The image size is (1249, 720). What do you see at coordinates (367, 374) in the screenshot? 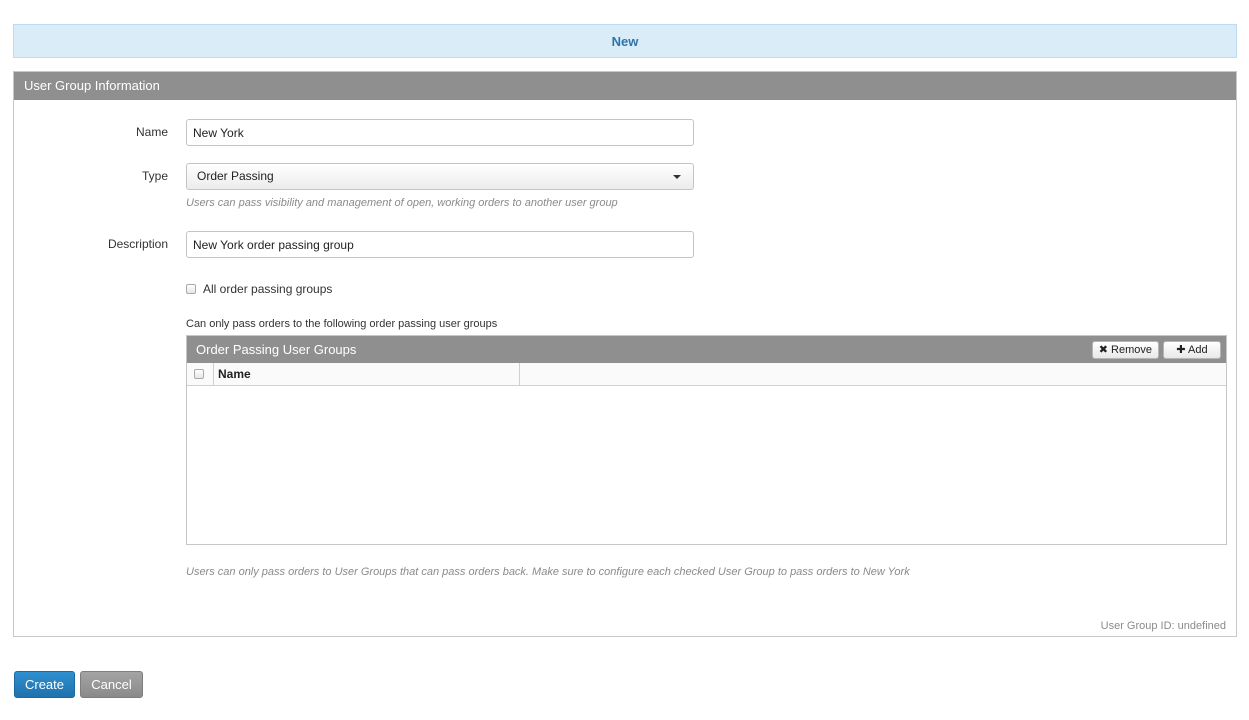
I see `grid-header-name: Name` at bounding box center [367, 374].